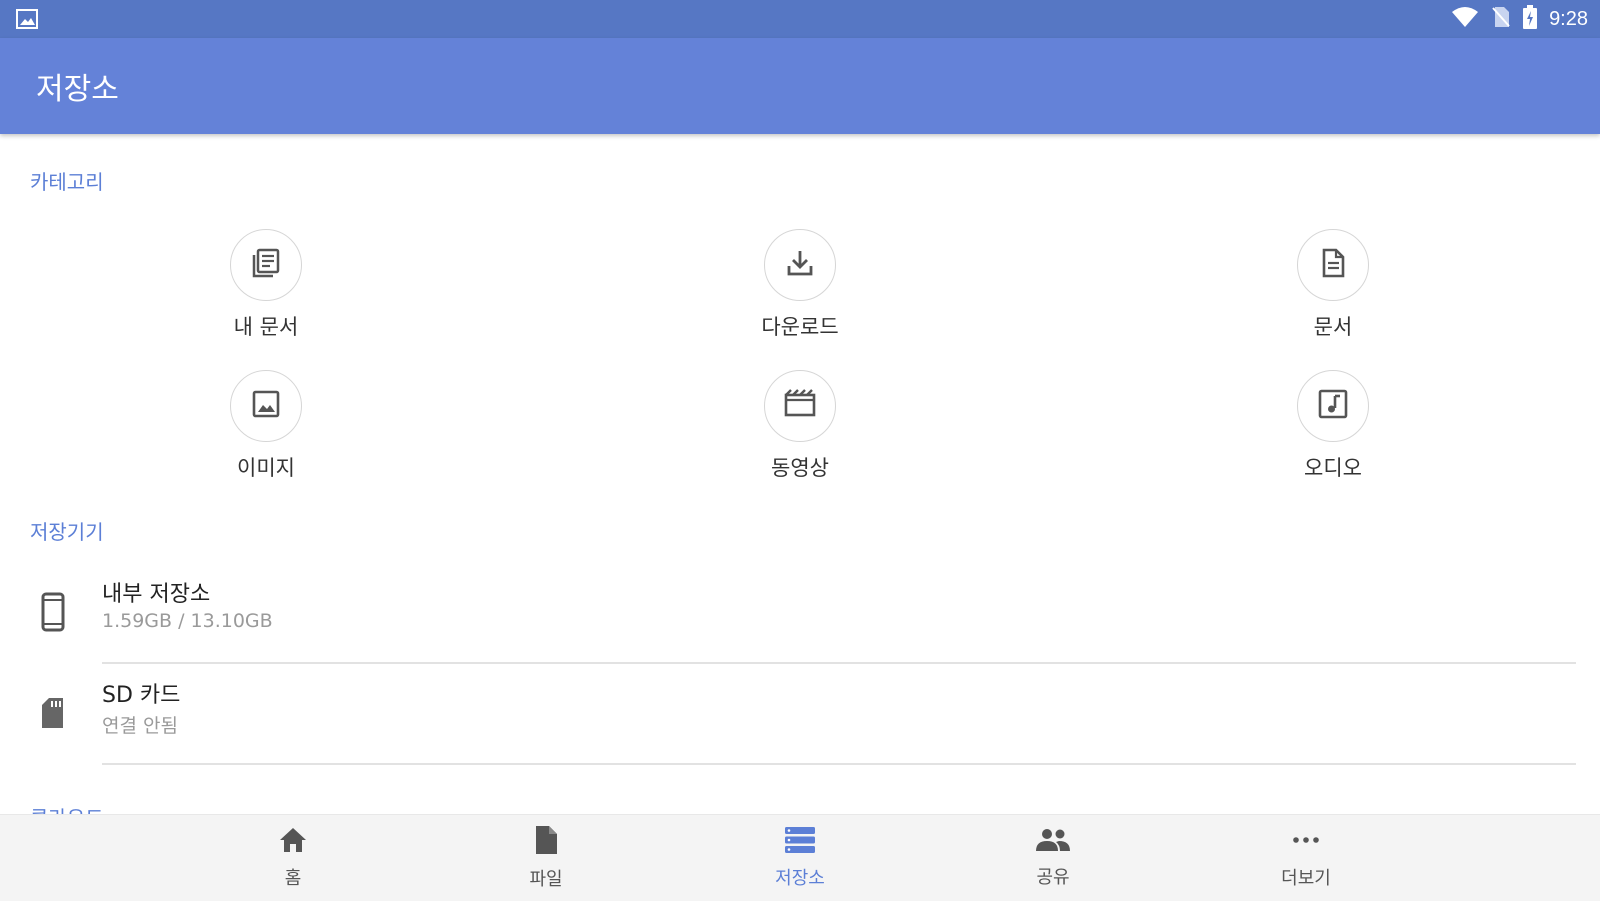  What do you see at coordinates (266, 327) in the screenshot?
I see `category-label: 내 문서` at bounding box center [266, 327].